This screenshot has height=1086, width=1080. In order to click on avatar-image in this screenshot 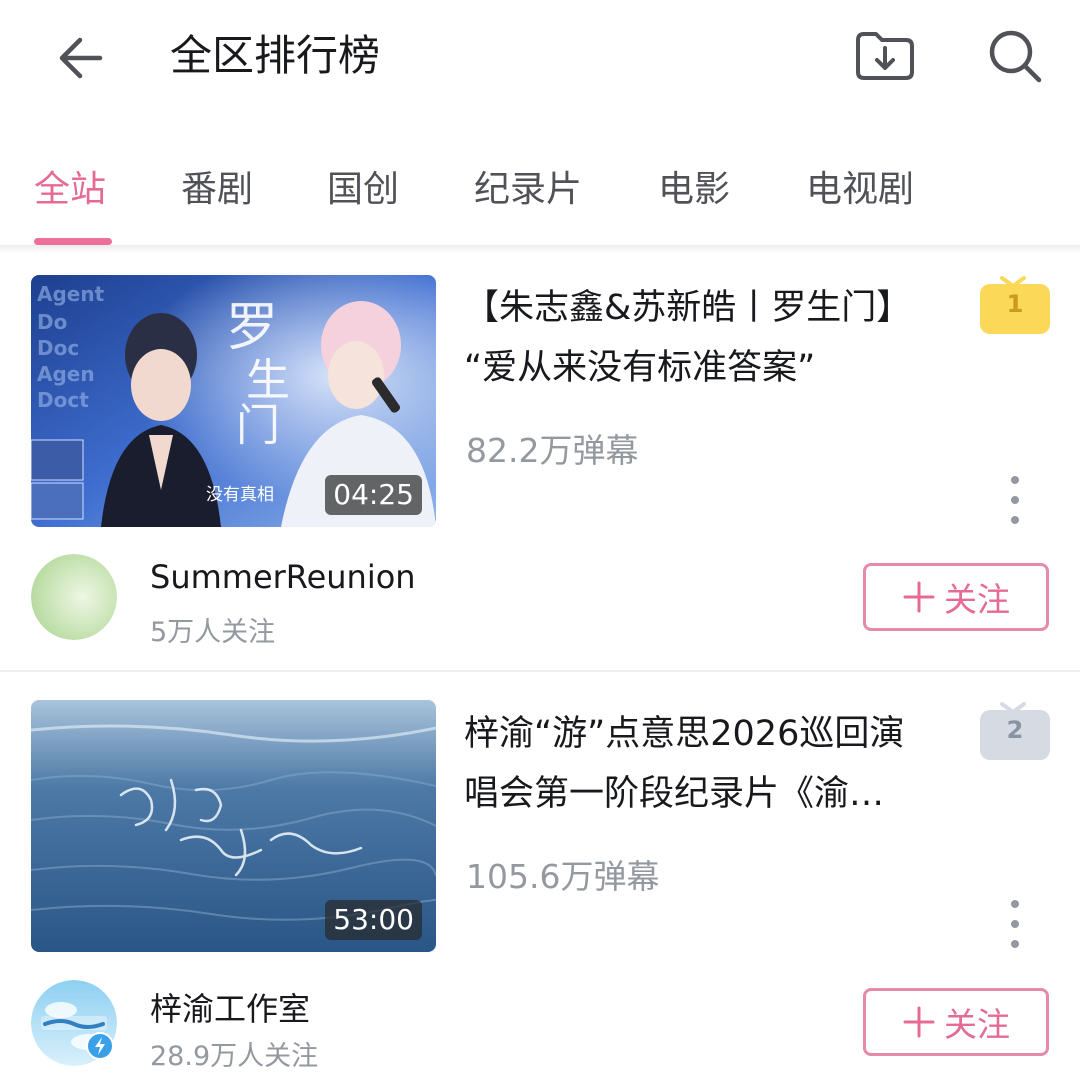, I will do `click(74, 597)`.